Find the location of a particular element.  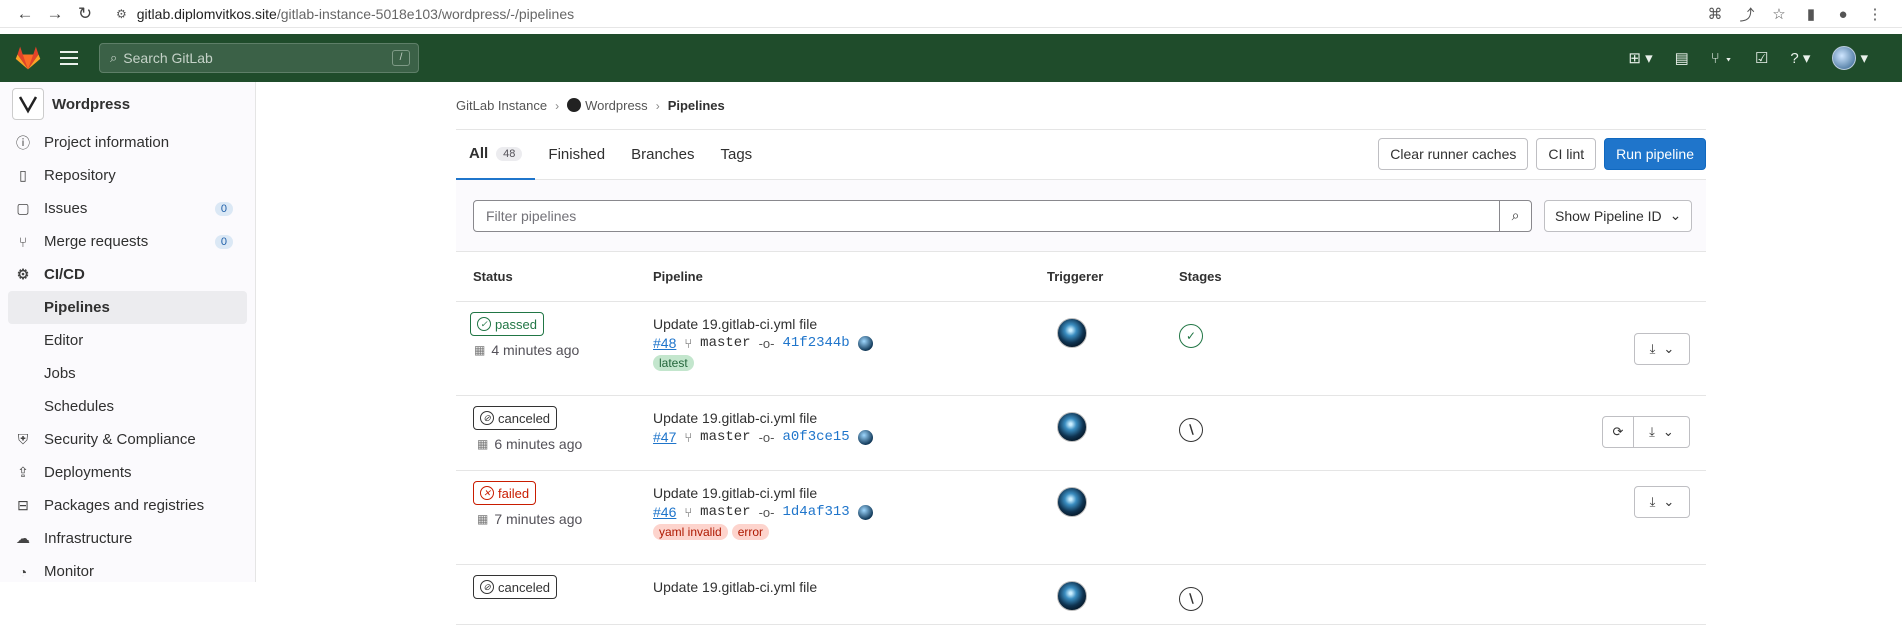

retry-icon: ⟳ is located at coordinates (1618, 431).